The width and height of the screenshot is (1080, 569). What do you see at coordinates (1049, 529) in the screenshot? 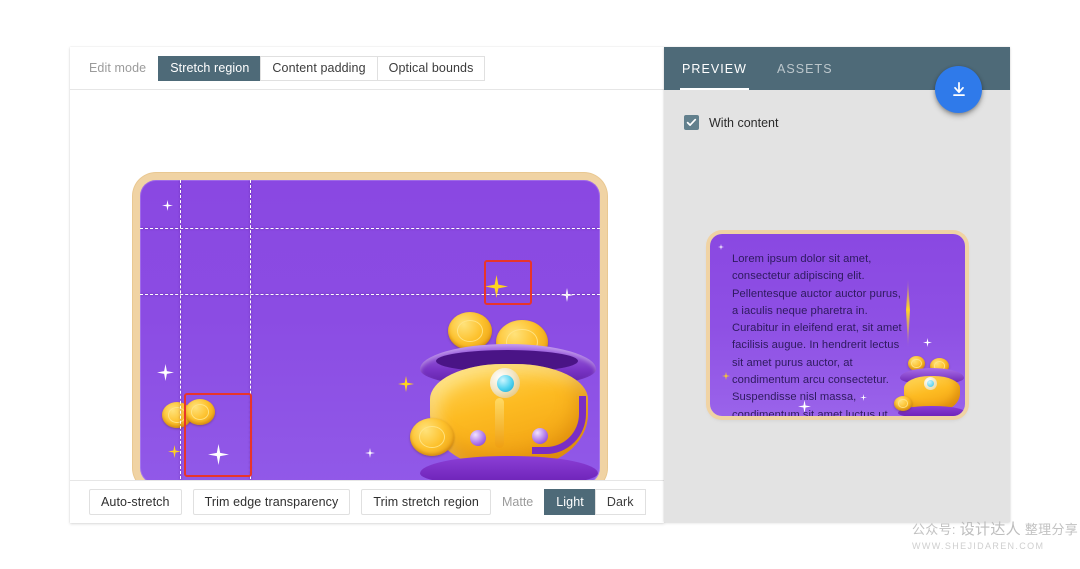
I see `watermark-suffix: 整理分享` at bounding box center [1049, 529].